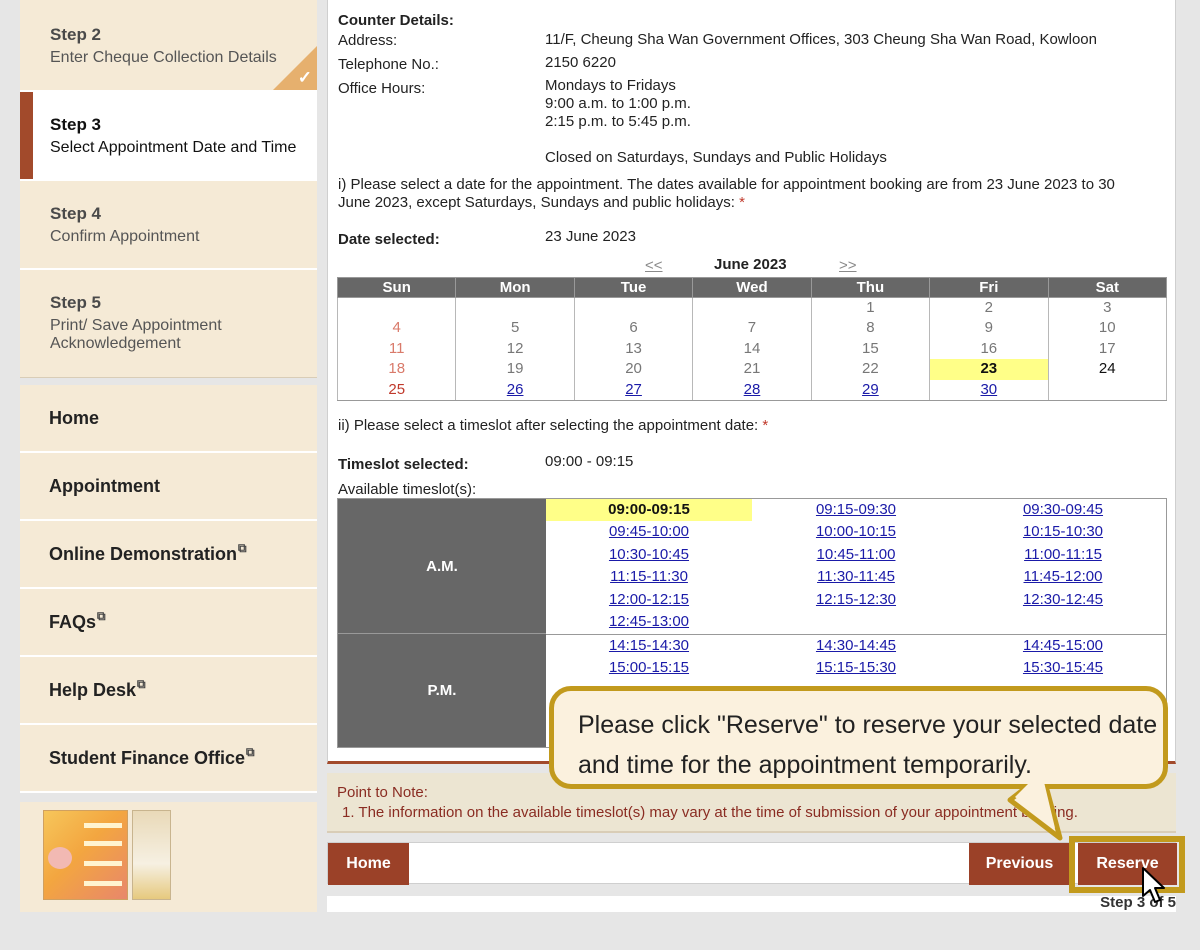  I want to click on calendar-day-link: 28, so click(752, 390).